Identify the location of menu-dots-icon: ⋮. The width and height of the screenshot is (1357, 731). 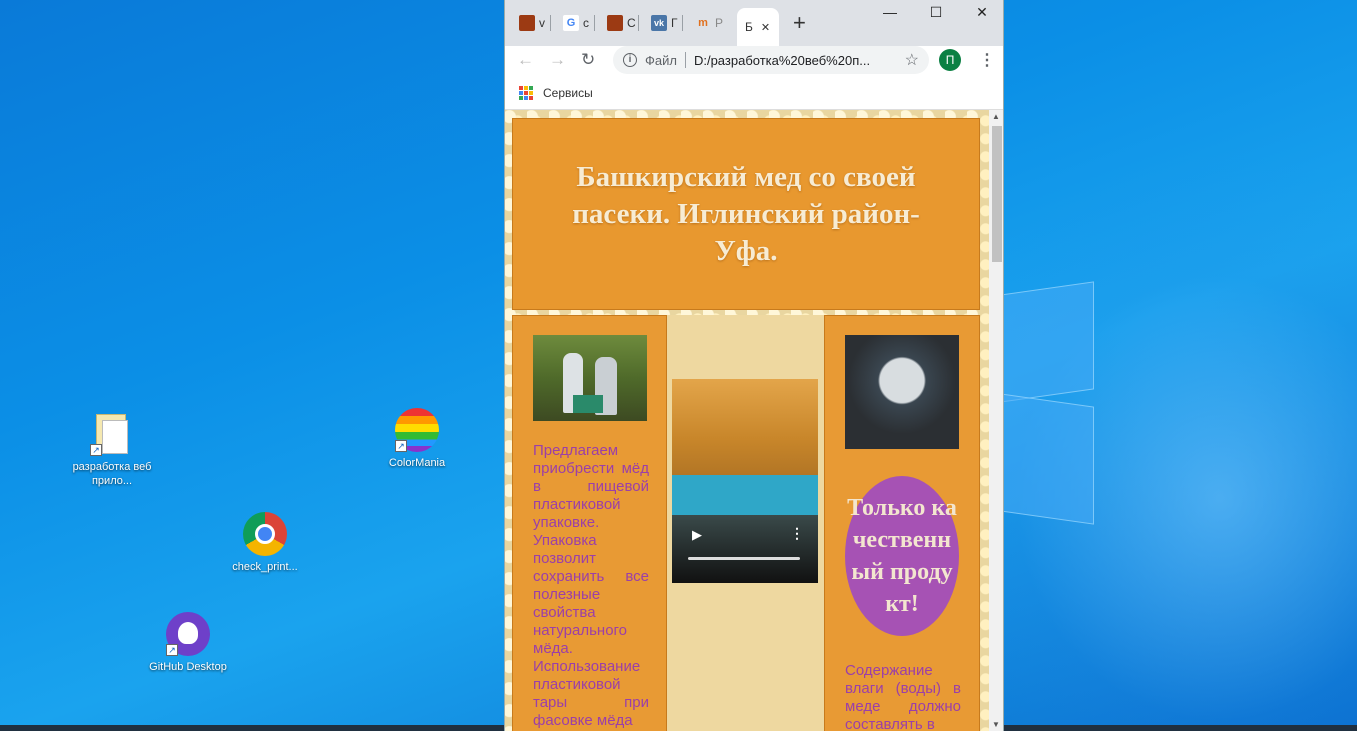
(987, 60).